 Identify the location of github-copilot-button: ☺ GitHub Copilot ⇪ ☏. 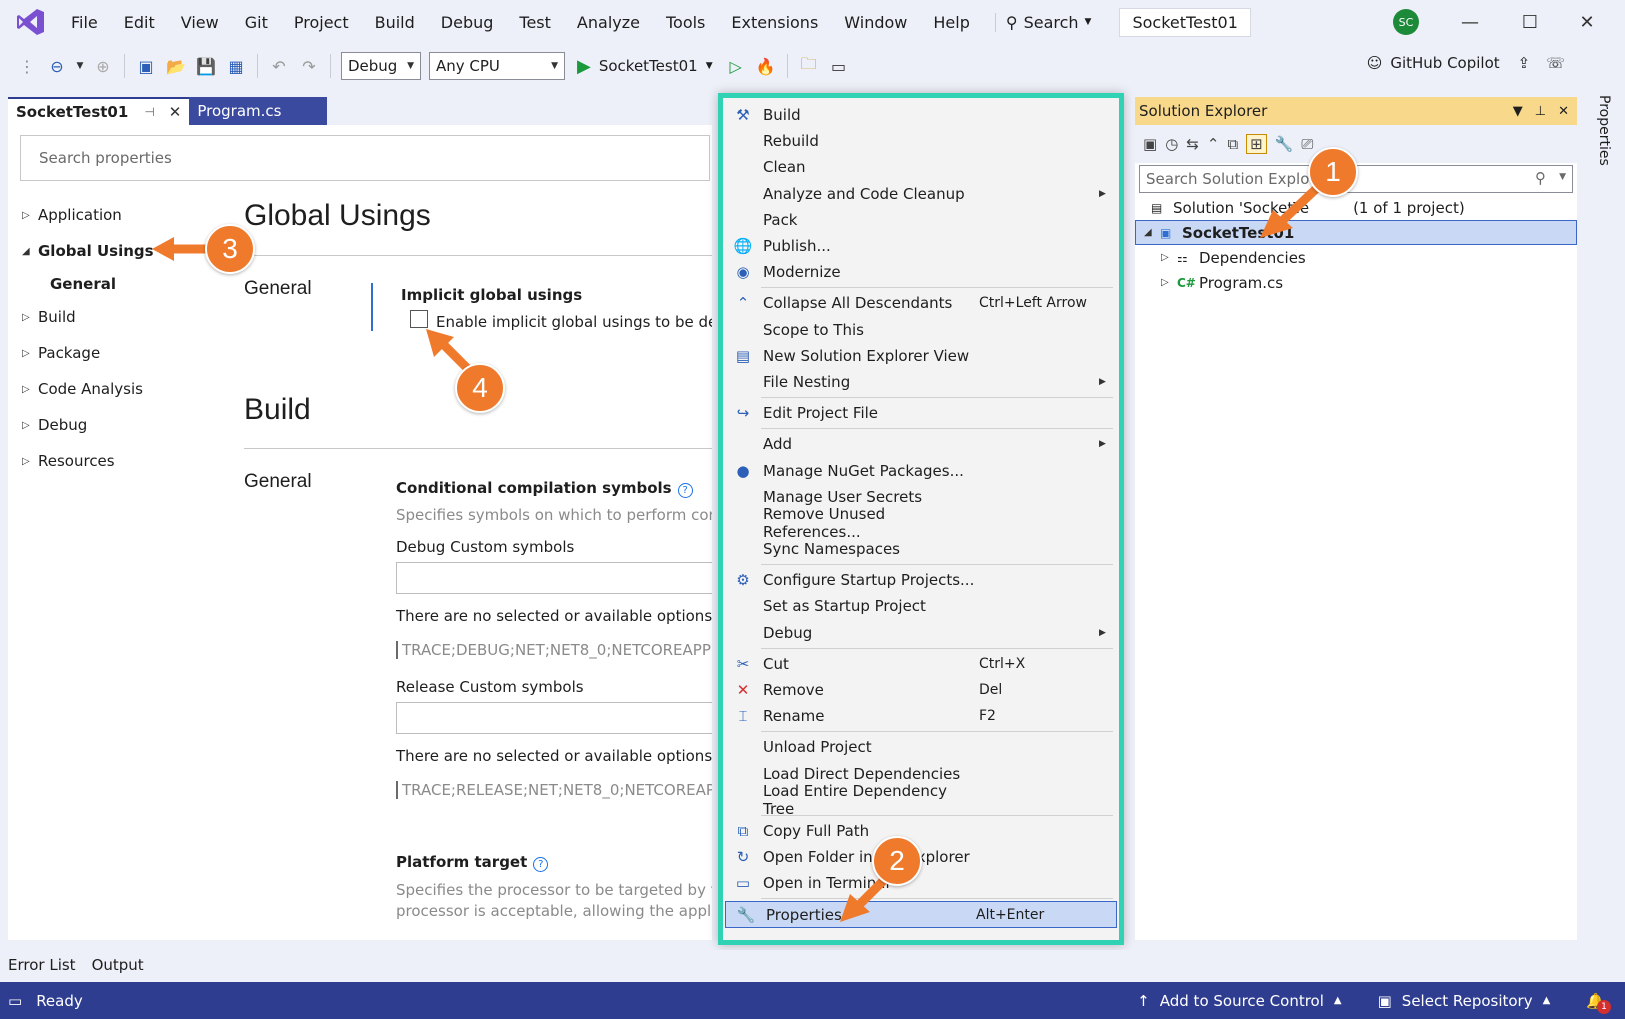
(1466, 63).